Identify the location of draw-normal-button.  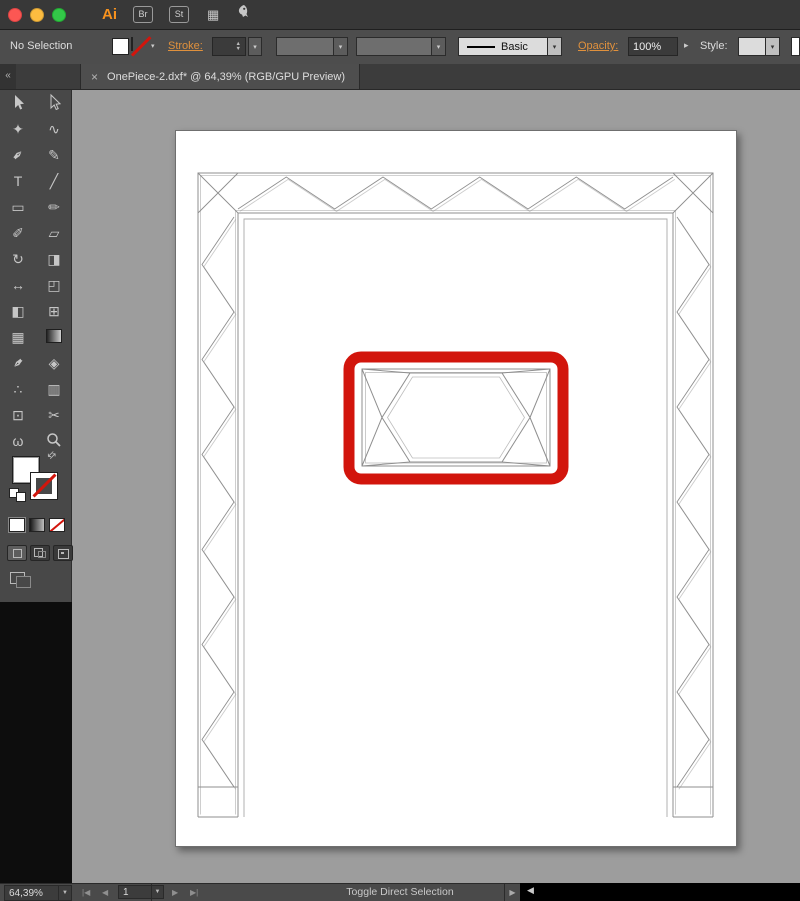
(17, 553).